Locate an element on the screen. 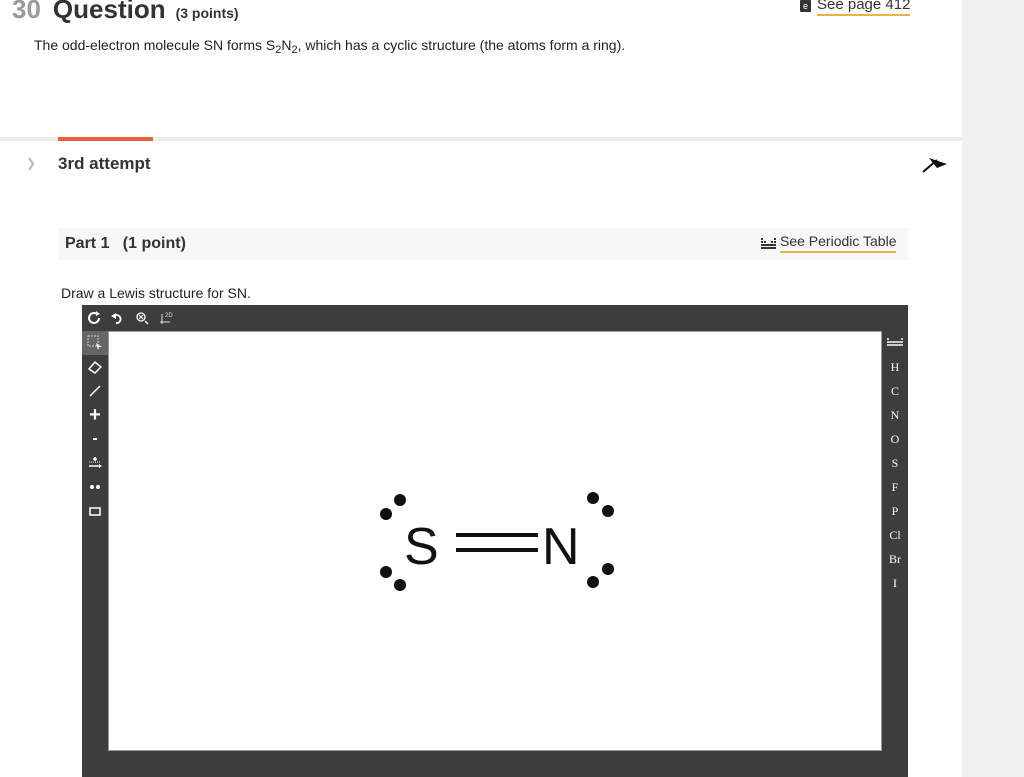 The height and width of the screenshot is (777, 1024). question-title: Question is located at coordinates (109, 12).